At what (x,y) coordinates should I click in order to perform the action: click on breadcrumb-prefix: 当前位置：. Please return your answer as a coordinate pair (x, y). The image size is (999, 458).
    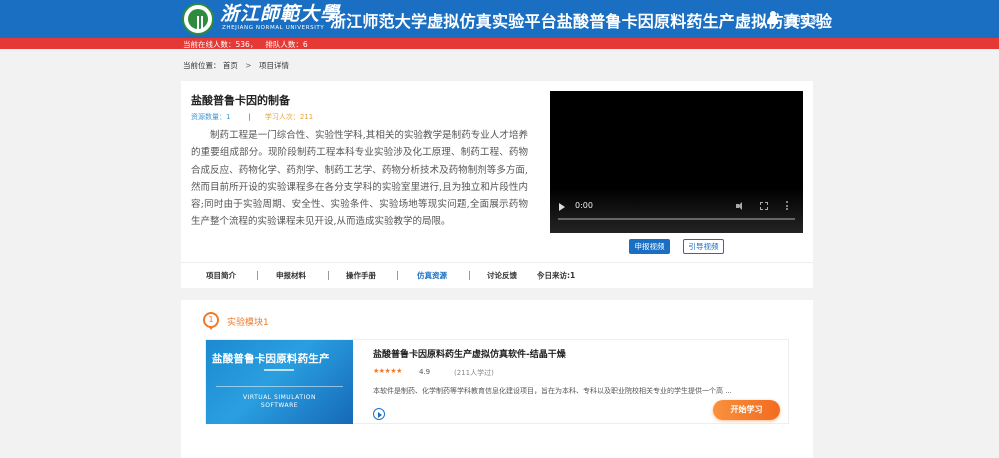
    Looking at the image, I should click on (202, 65).